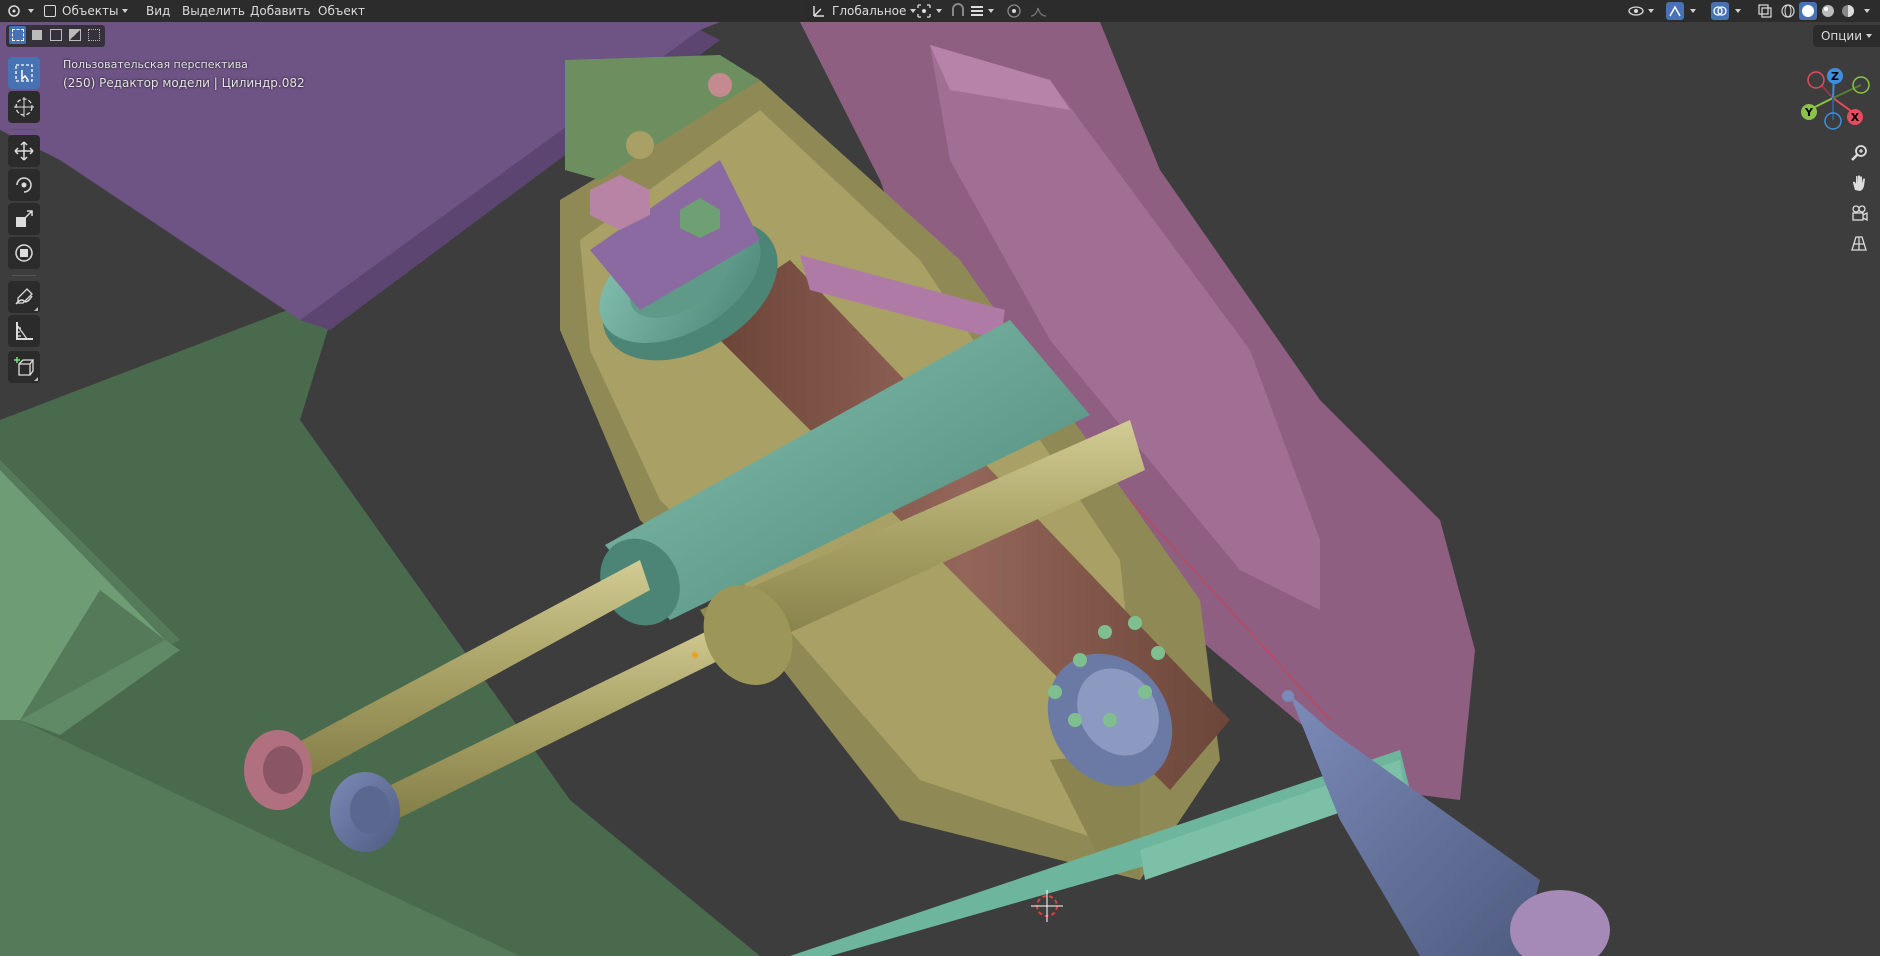 The width and height of the screenshot is (1880, 956). I want to click on shading-material-icon, so click(1828, 11).